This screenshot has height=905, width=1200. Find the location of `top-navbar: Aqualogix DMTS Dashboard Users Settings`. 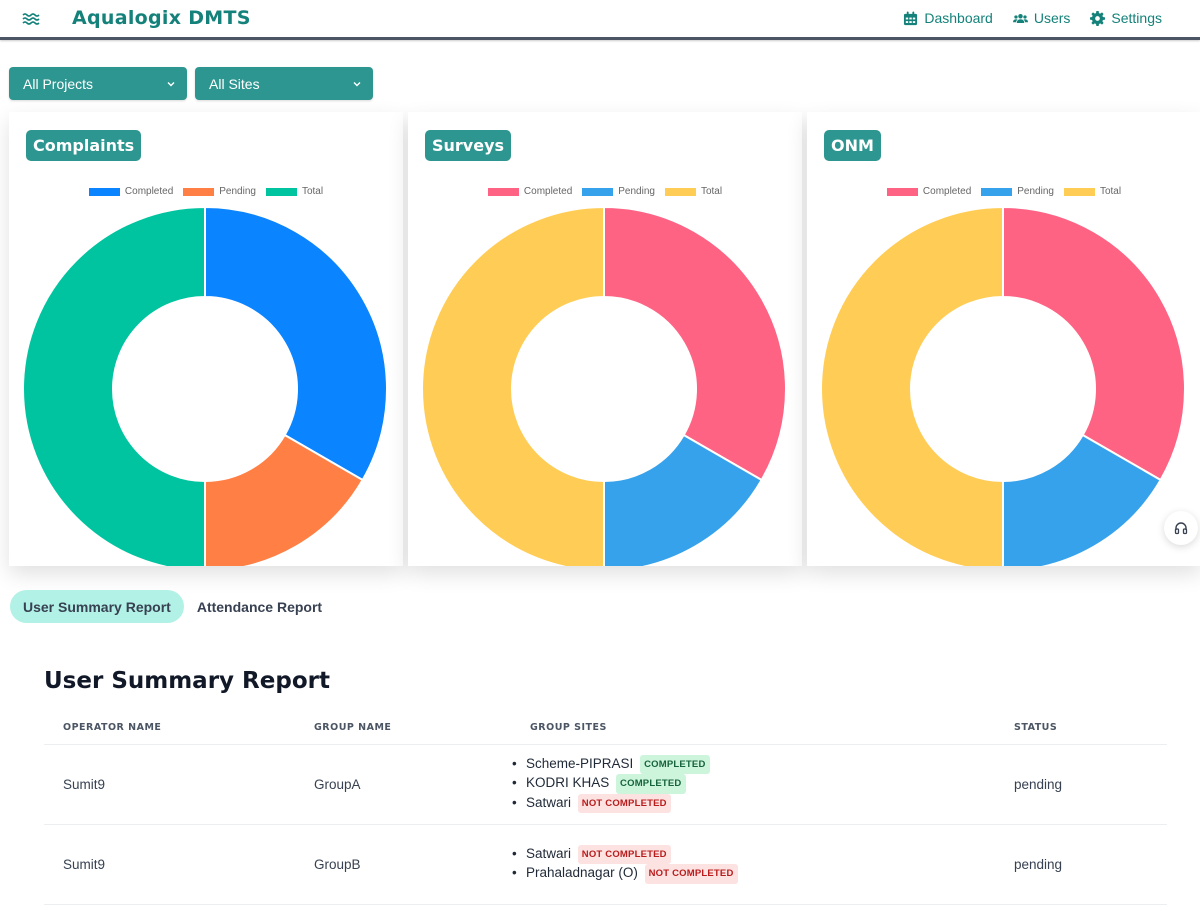

top-navbar: Aqualogix DMTS Dashboard Users Settings is located at coordinates (600, 20).